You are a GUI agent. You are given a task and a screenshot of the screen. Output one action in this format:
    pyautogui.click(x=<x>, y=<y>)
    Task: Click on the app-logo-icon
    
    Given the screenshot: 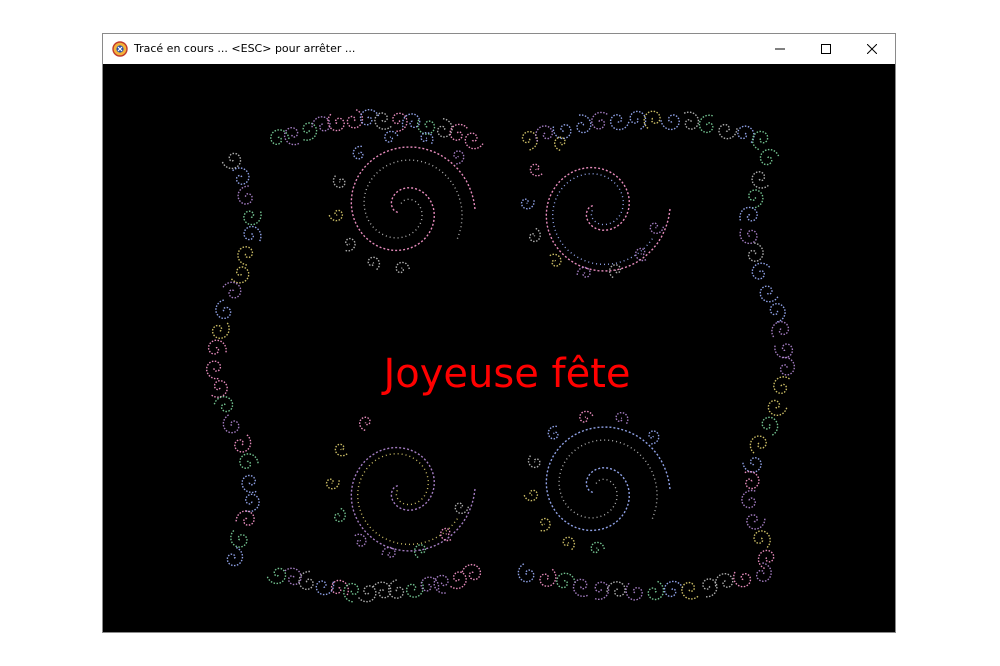 What is the action you would take?
    pyautogui.click(x=120, y=49)
    